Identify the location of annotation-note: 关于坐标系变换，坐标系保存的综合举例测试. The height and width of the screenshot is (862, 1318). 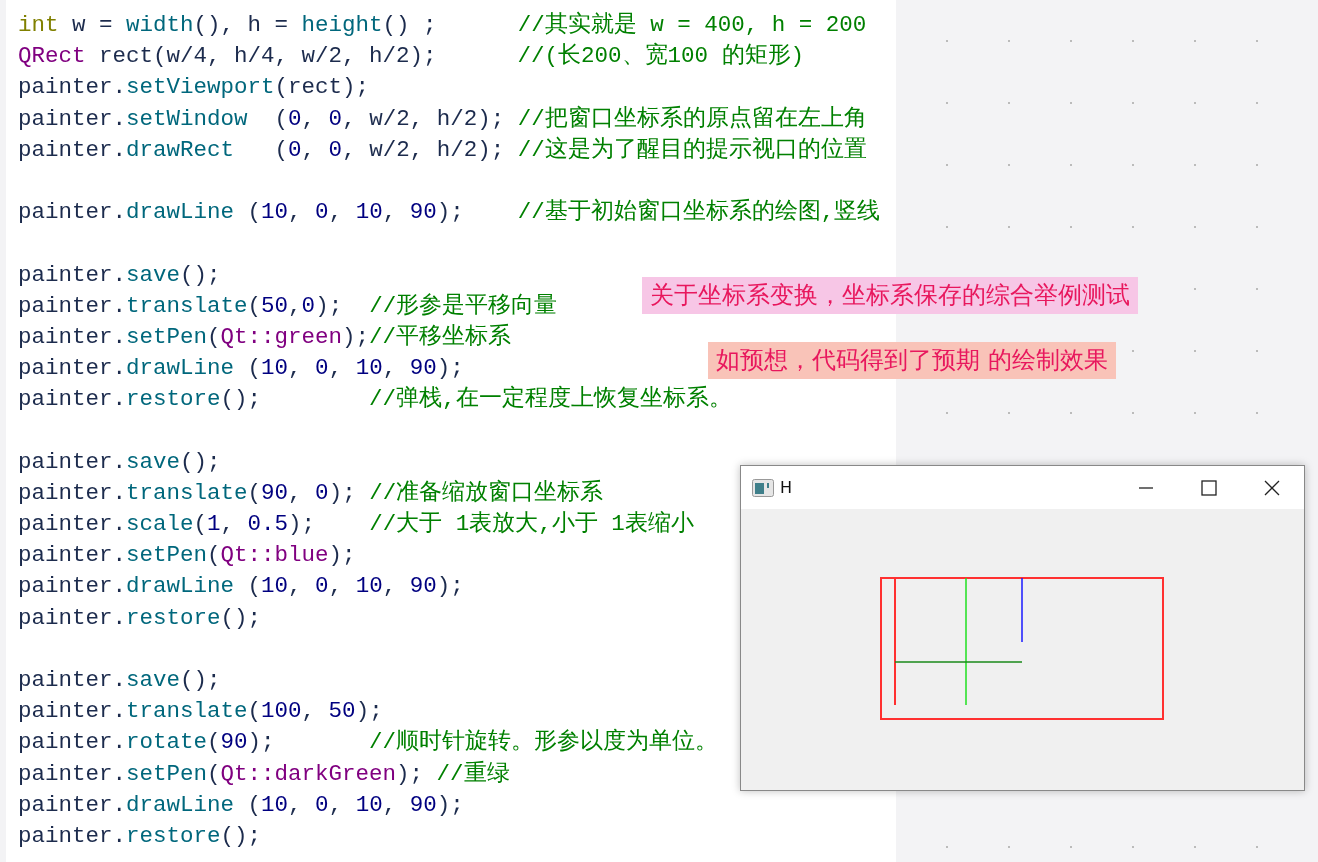
(890, 295).